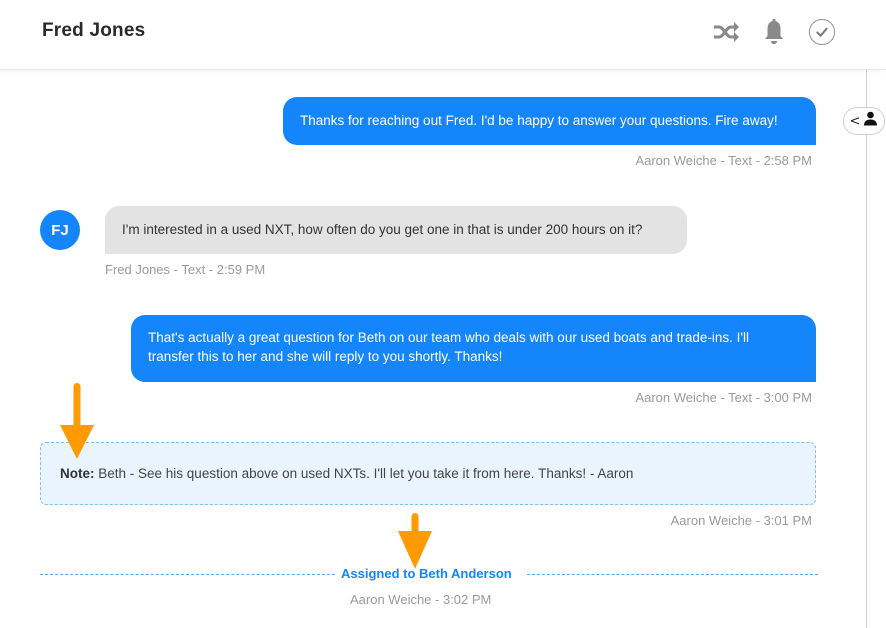 Image resolution: width=886 pixels, height=628 pixels. I want to click on message-meta: Aaron Weiche - Text - 3:00 PM, so click(723, 397).